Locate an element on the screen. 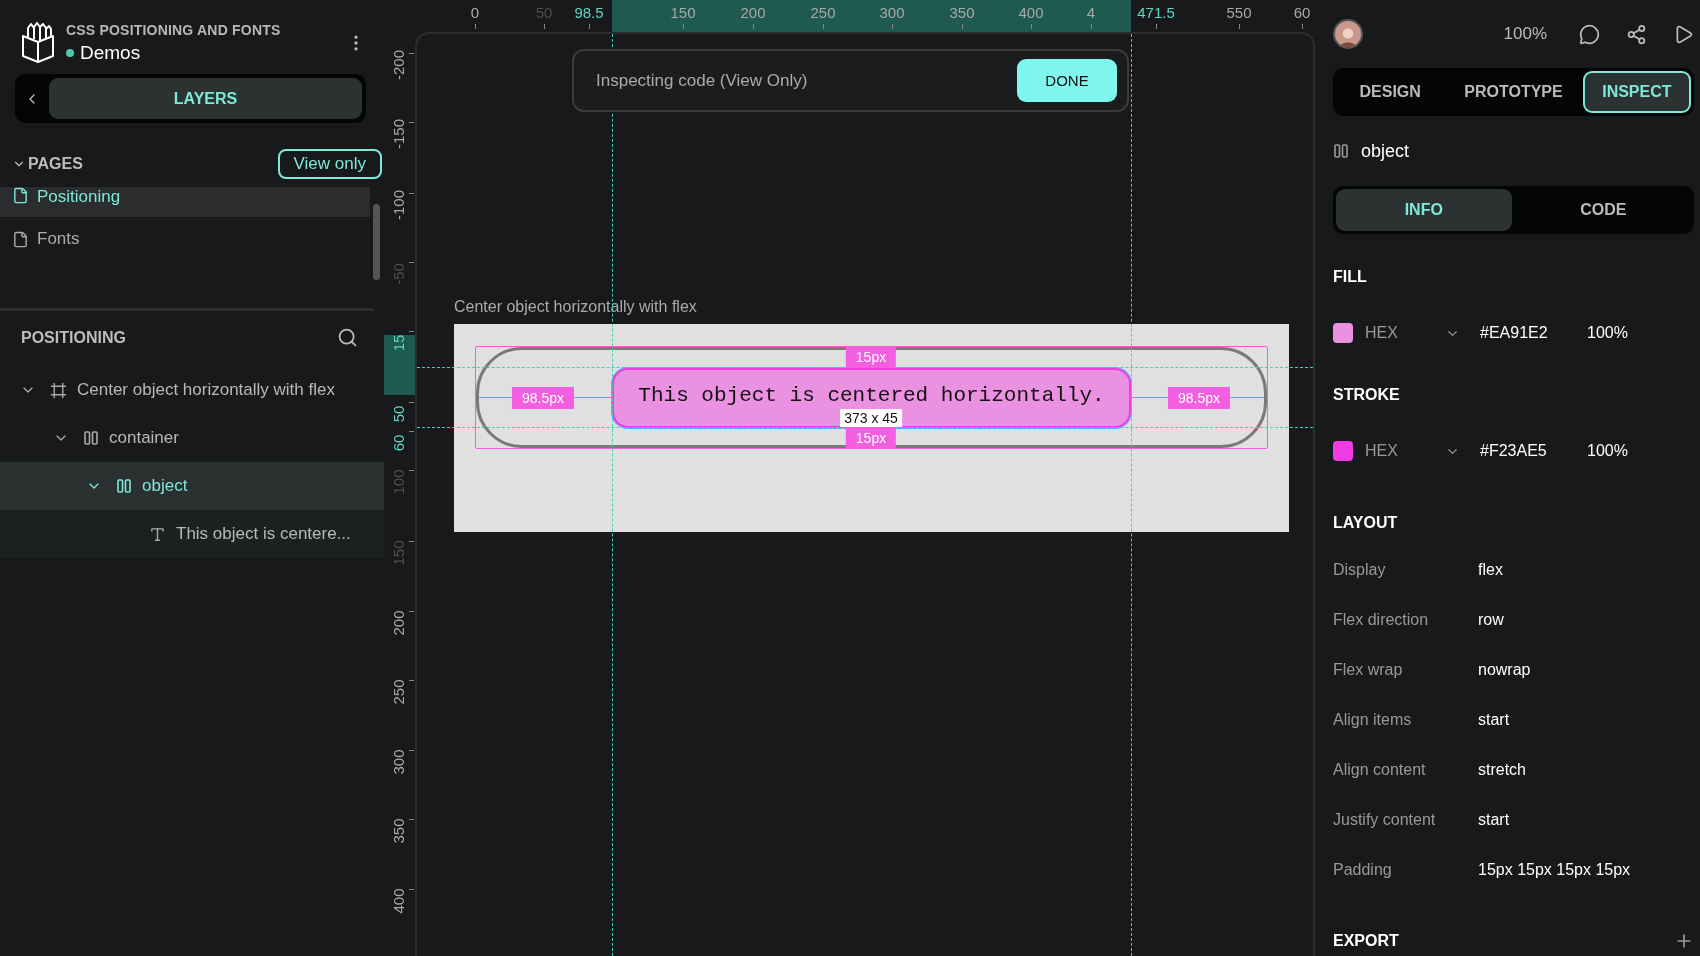 The height and width of the screenshot is (956, 1700). page-name: Fonts is located at coordinates (58, 239).